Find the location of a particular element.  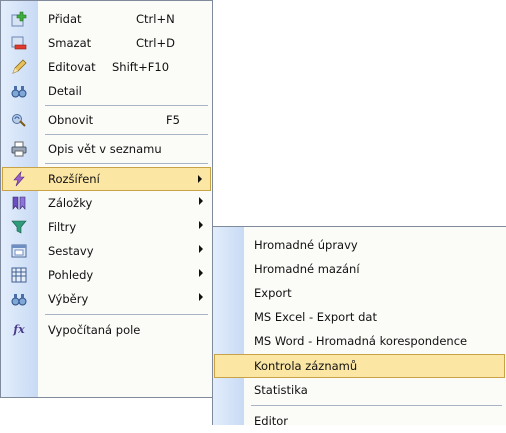

menu-item-shortcut: F5 is located at coordinates (173, 120).